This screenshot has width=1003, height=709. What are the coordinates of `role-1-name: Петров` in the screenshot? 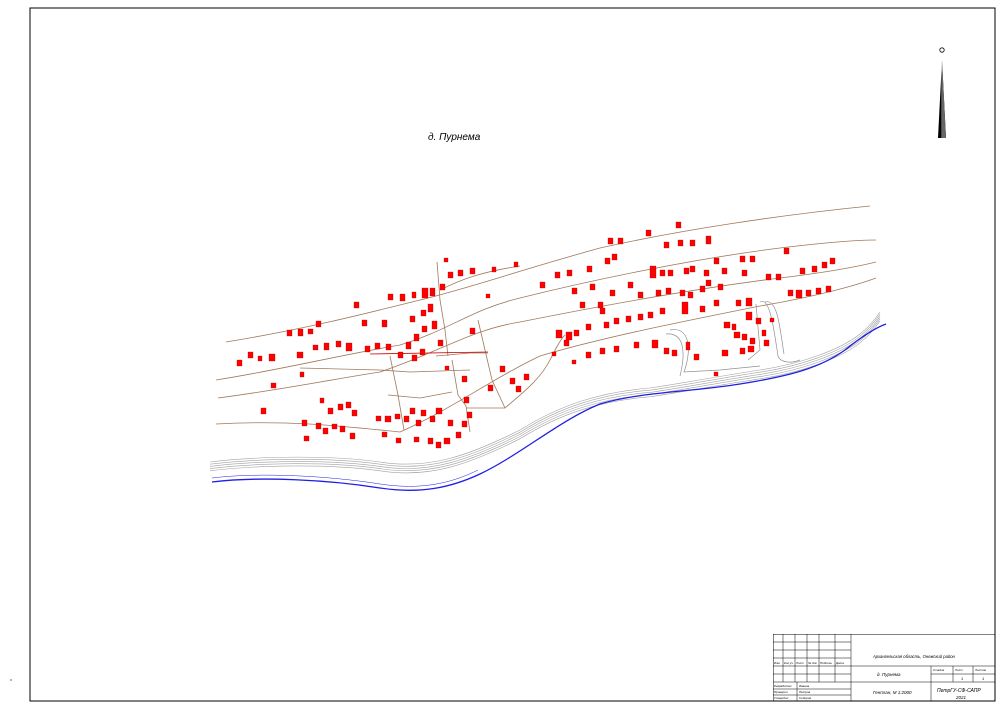 It's located at (805, 692).